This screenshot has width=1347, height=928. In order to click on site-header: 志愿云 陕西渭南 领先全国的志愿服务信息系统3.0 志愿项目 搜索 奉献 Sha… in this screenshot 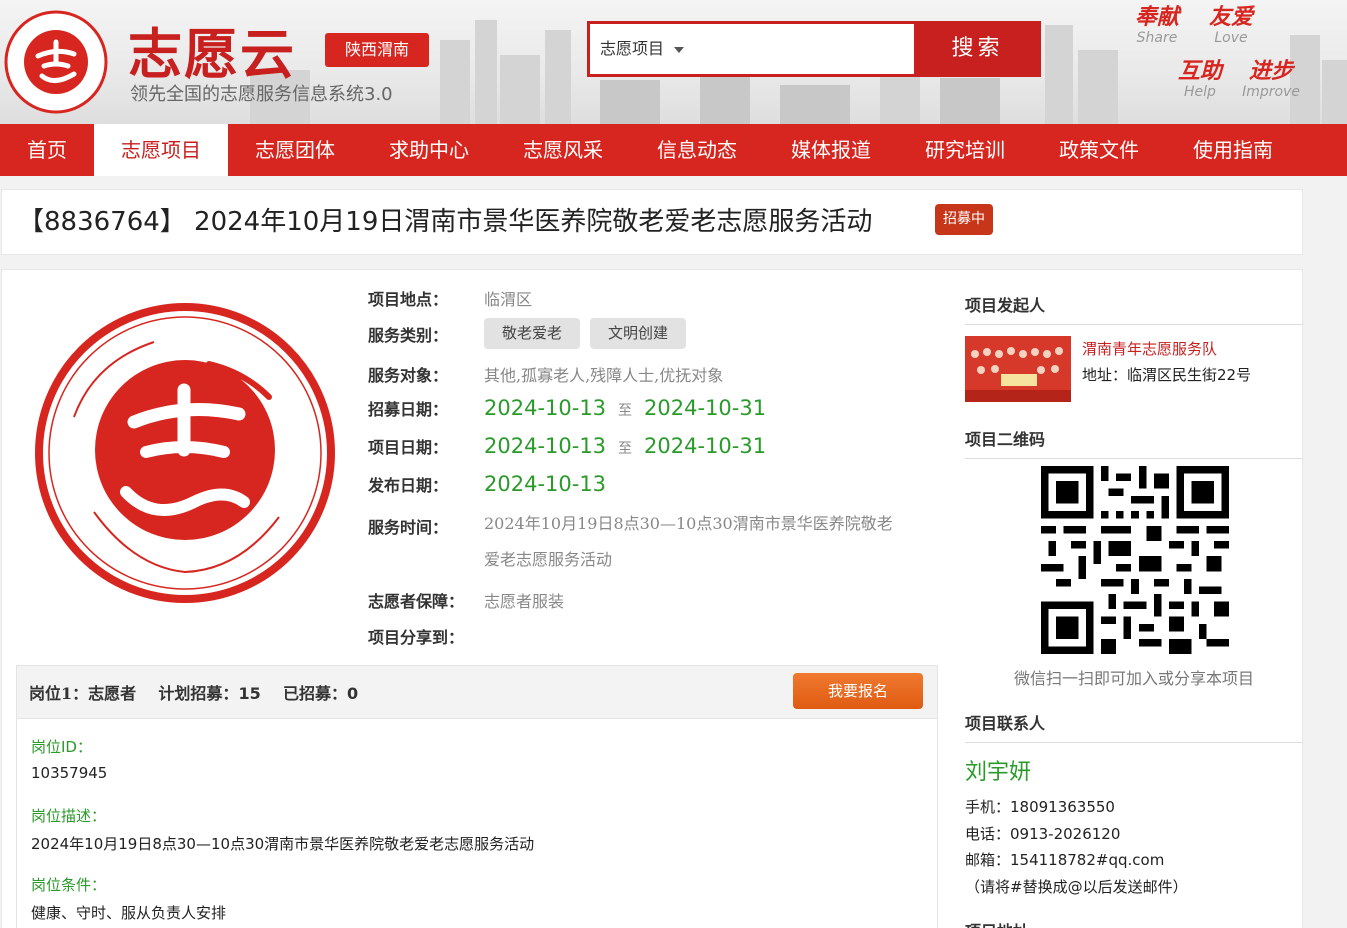, I will do `click(673, 62)`.